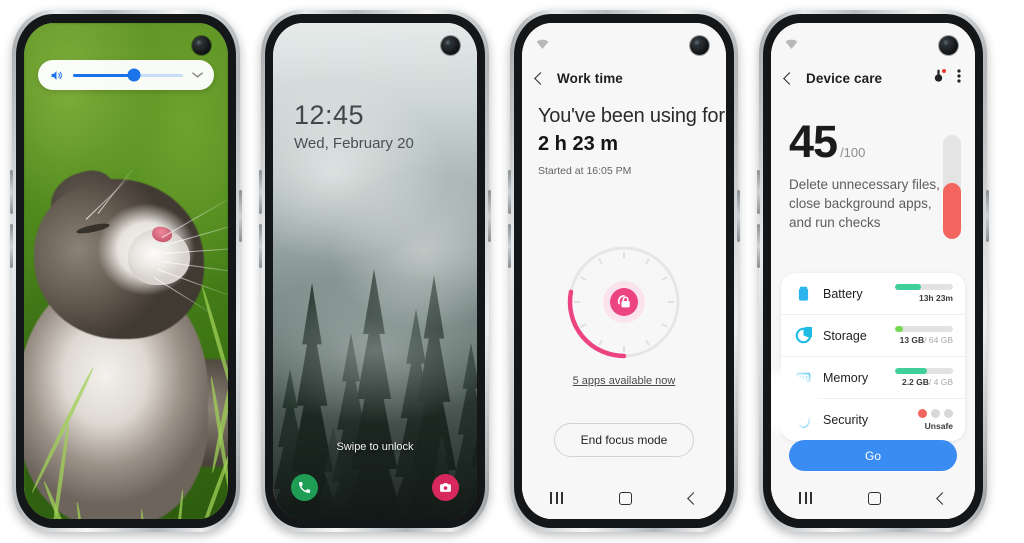  I want to click on phone-shortcut, so click(304, 487).